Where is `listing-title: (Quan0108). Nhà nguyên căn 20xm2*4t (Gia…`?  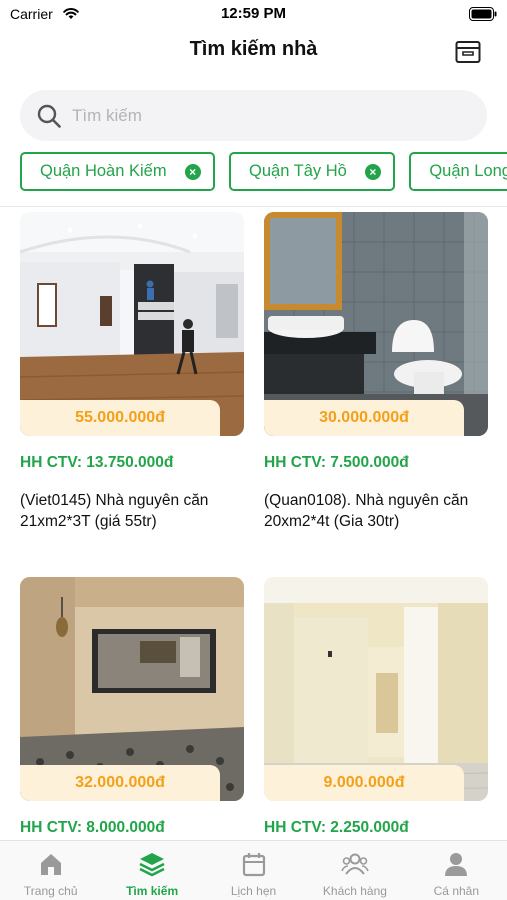
listing-title: (Quan0108). Nhà nguyên căn 20xm2*4t (Gia… is located at coordinates (376, 511).